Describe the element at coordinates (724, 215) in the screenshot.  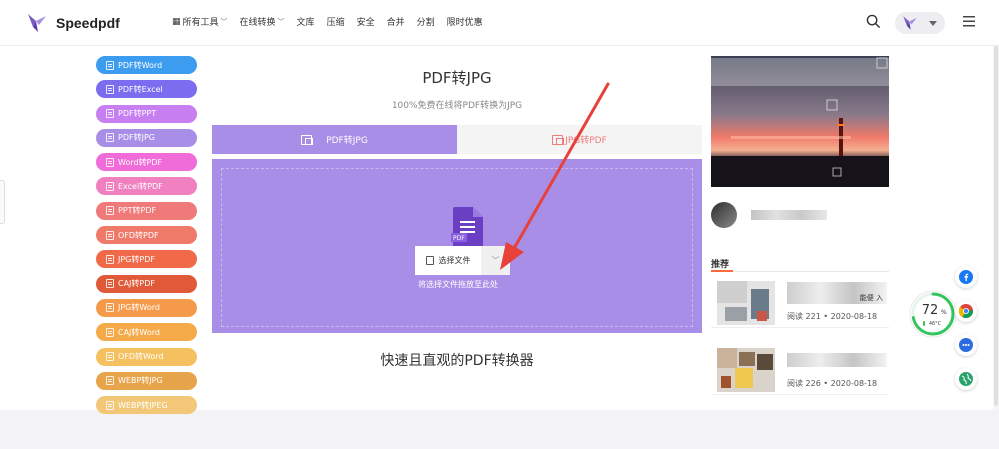
I see `author-avatar` at that location.